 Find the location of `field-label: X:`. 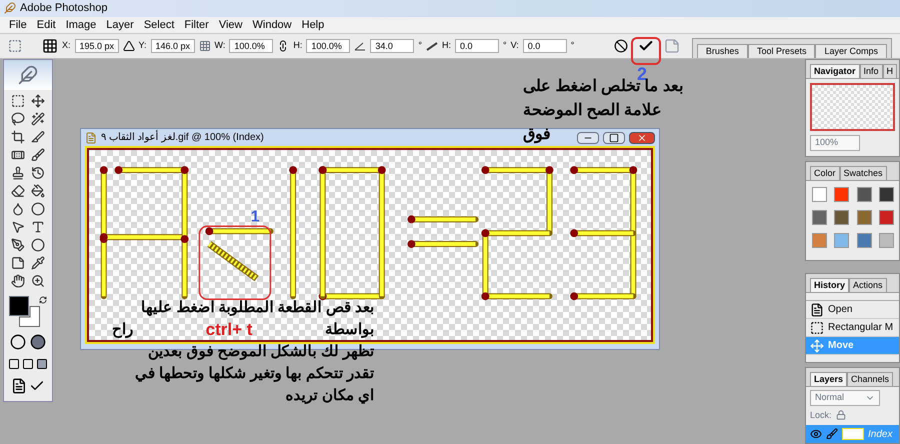

field-label: X: is located at coordinates (66, 45).